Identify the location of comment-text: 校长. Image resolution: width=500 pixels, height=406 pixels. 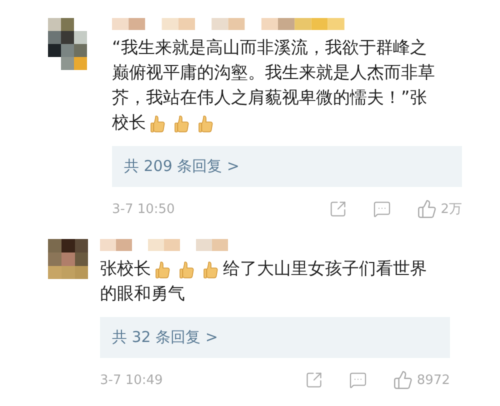
(129, 123).